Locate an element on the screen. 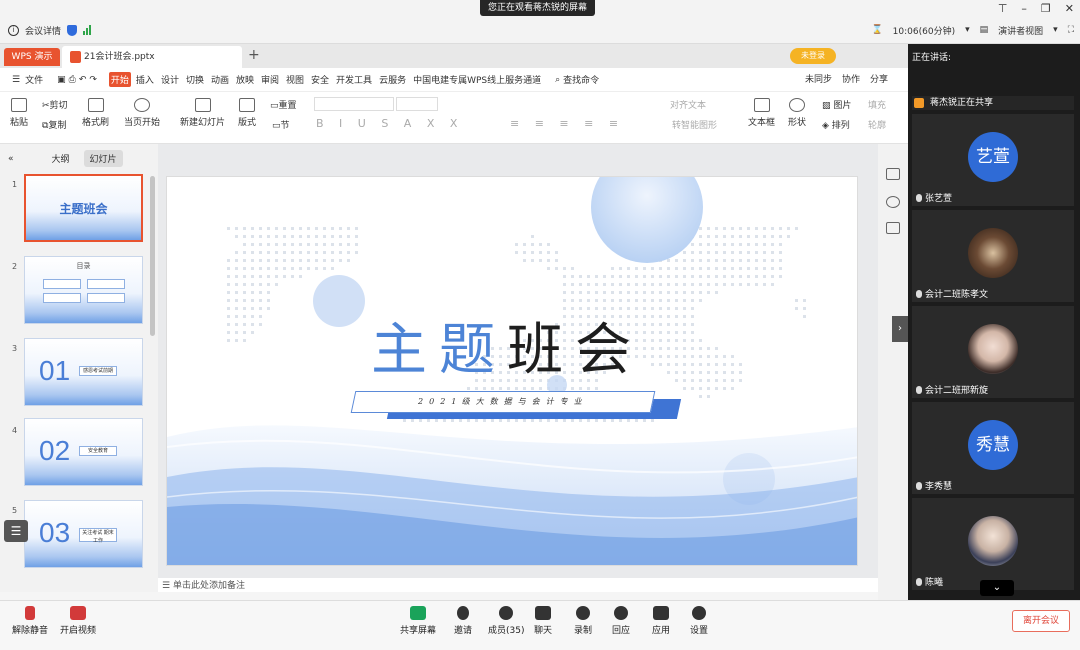 The width and height of the screenshot is (1080, 650). chevron-right-icon: › is located at coordinates (900, 329).